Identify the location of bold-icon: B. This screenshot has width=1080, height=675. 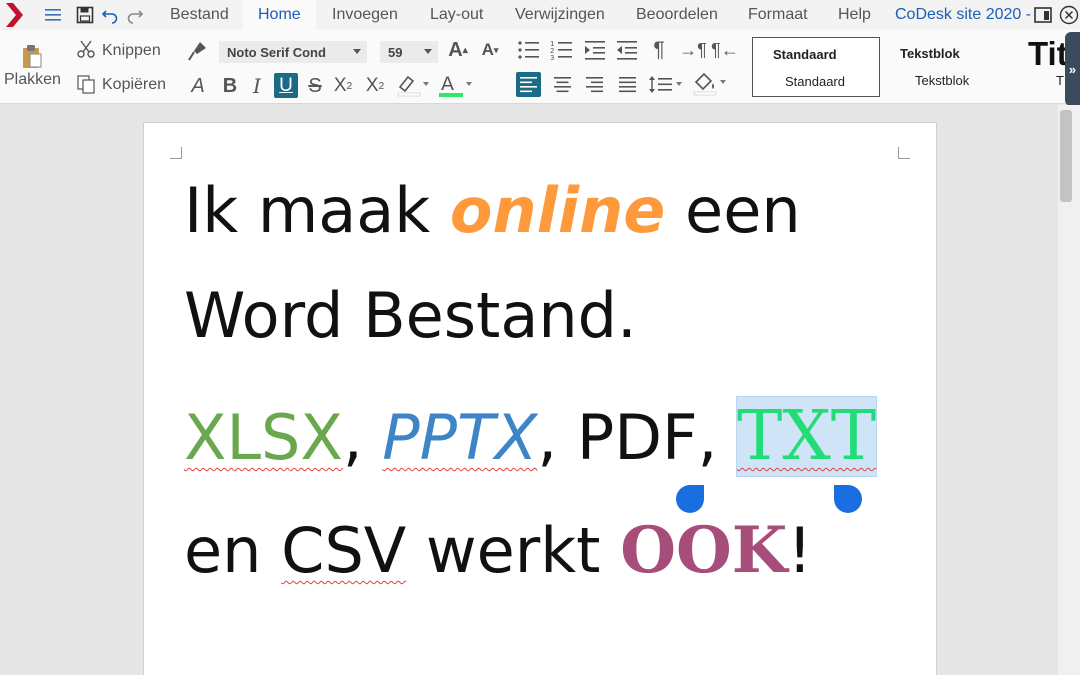
(230, 86).